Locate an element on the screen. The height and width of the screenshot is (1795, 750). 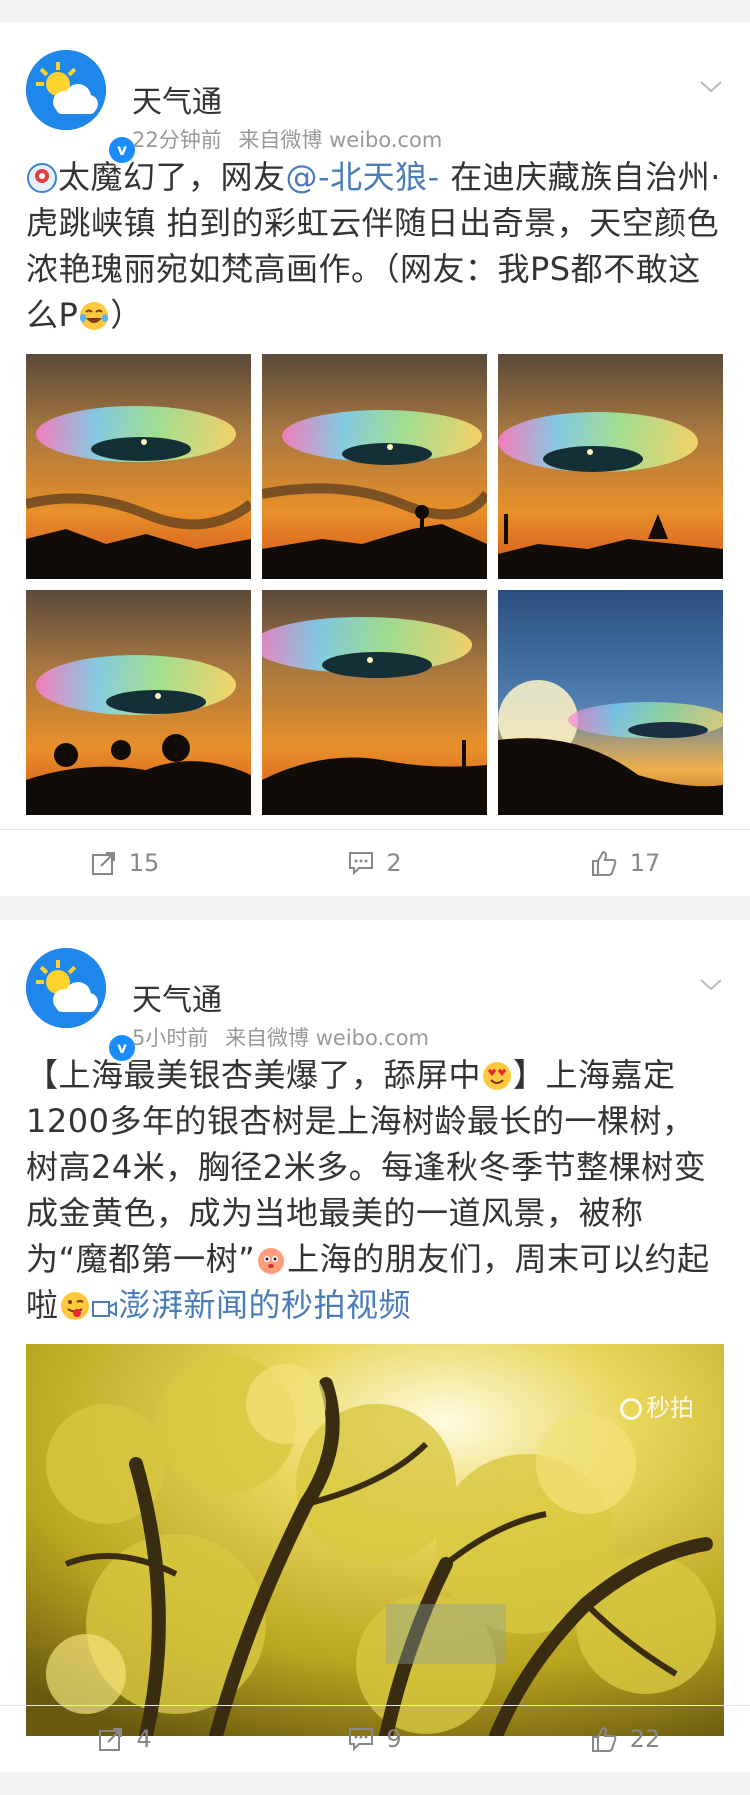
post-header: v 天气通 5小时前 来自微博 weibo.com is located at coordinates (375, 992).